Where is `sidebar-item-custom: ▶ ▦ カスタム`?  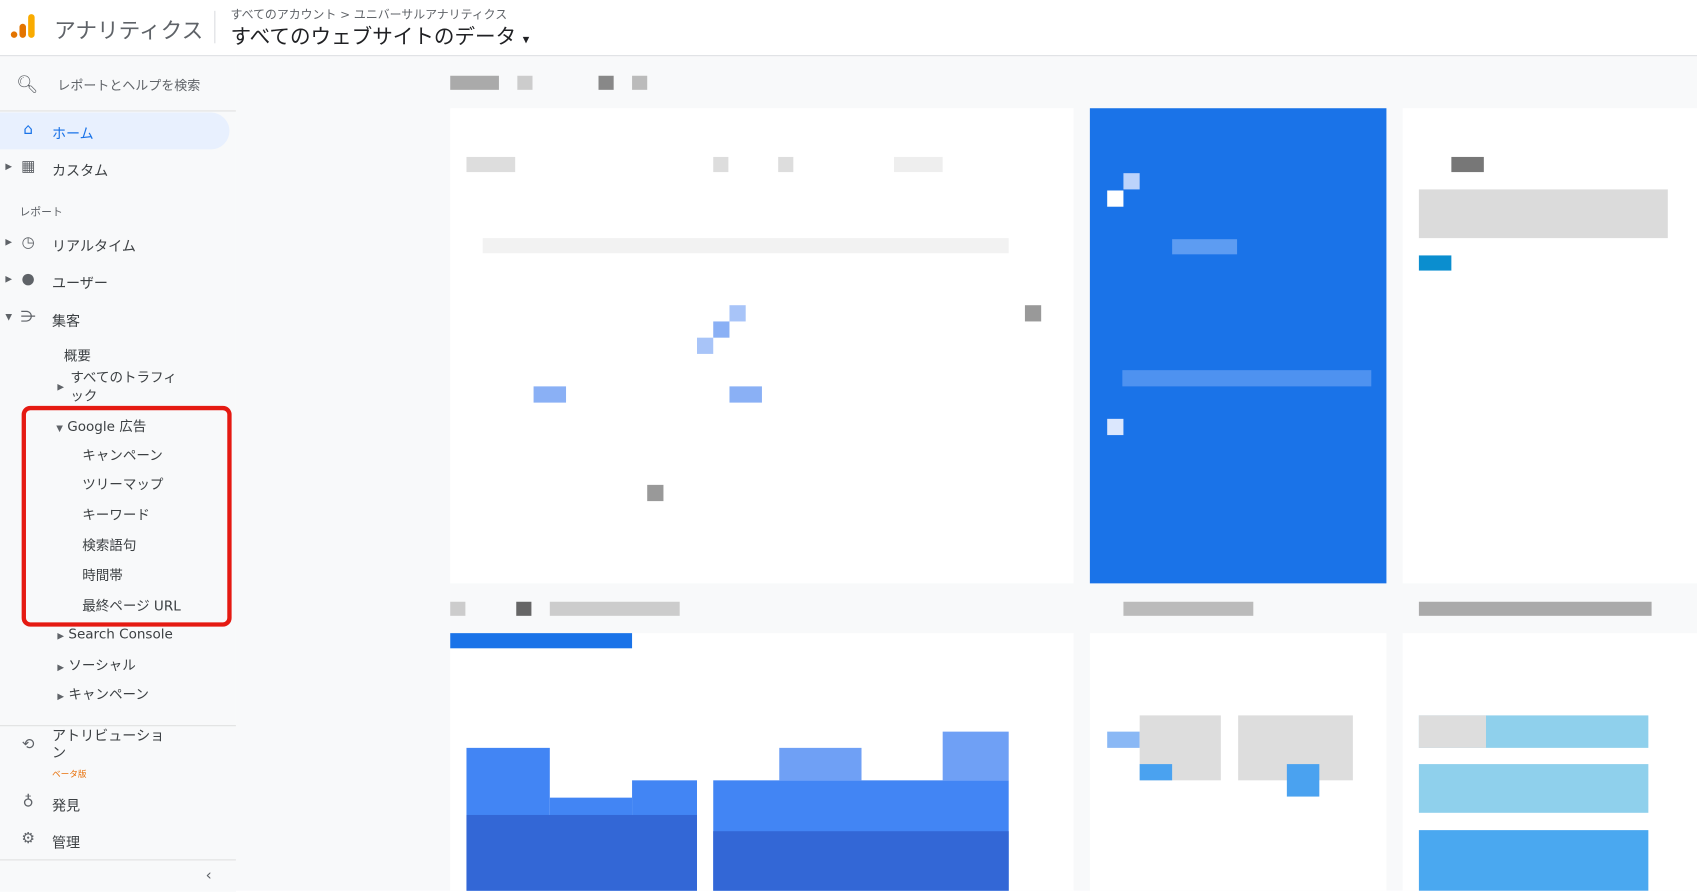
sidebar-item-custom: ▶ ▦ カスタム is located at coordinates (114, 167).